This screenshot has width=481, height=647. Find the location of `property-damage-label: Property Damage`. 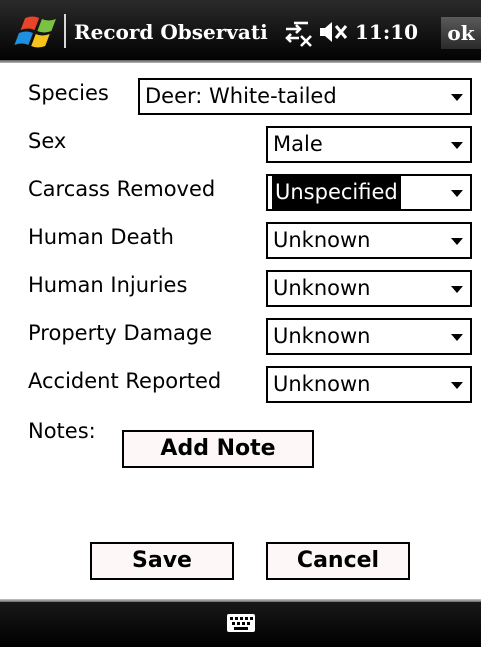

property-damage-label: Property Damage is located at coordinates (120, 333).